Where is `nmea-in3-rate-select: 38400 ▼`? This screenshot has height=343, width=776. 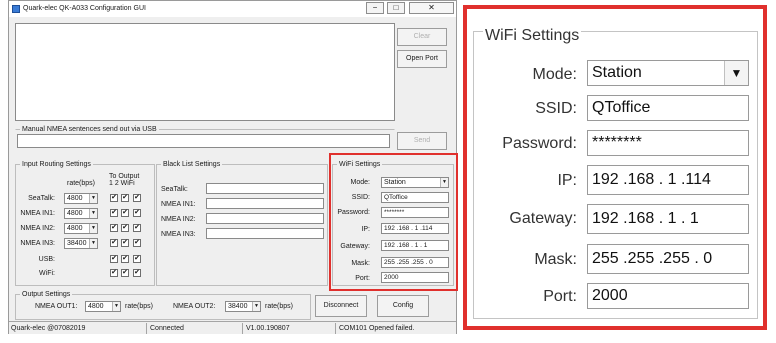 nmea-in3-rate-select: 38400 ▼ is located at coordinates (81, 243).